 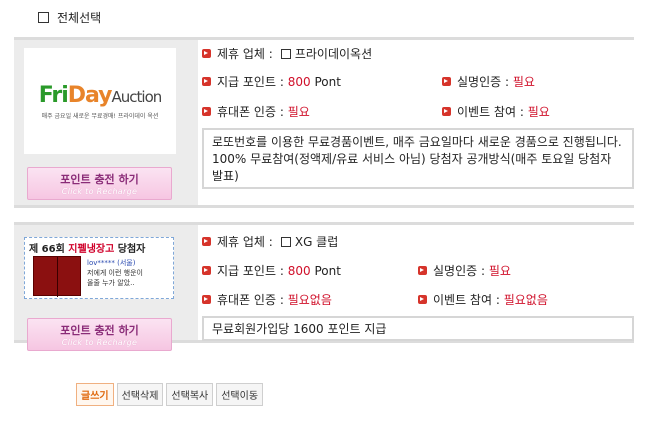 What do you see at coordinates (190, 394) in the screenshot?
I see `copy-selected-button: 선택복사` at bounding box center [190, 394].